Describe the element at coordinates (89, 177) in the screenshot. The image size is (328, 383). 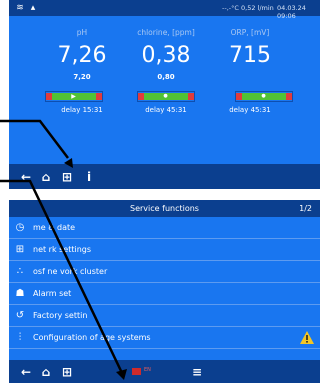
I see `info-icon: i` at that location.